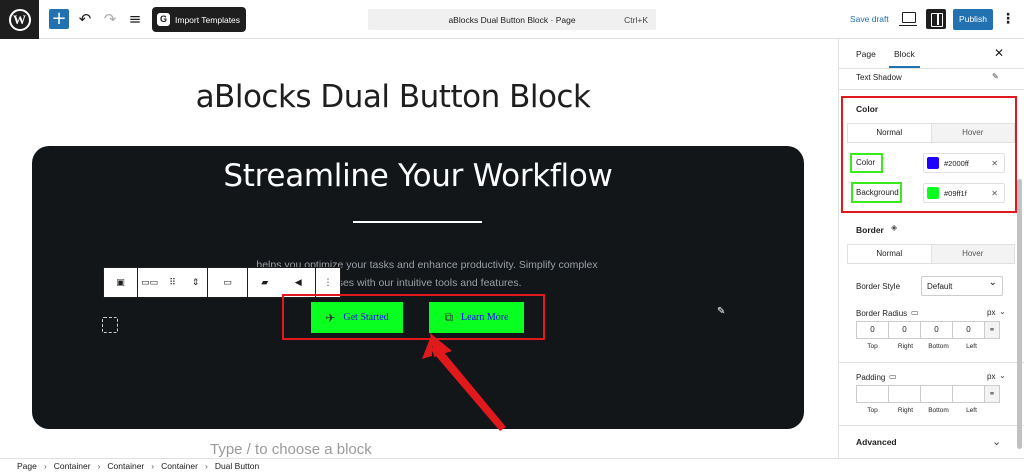 The image size is (1024, 473). What do you see at coordinates (867, 109) in the screenshot?
I see `color-section-title: Color` at bounding box center [867, 109].